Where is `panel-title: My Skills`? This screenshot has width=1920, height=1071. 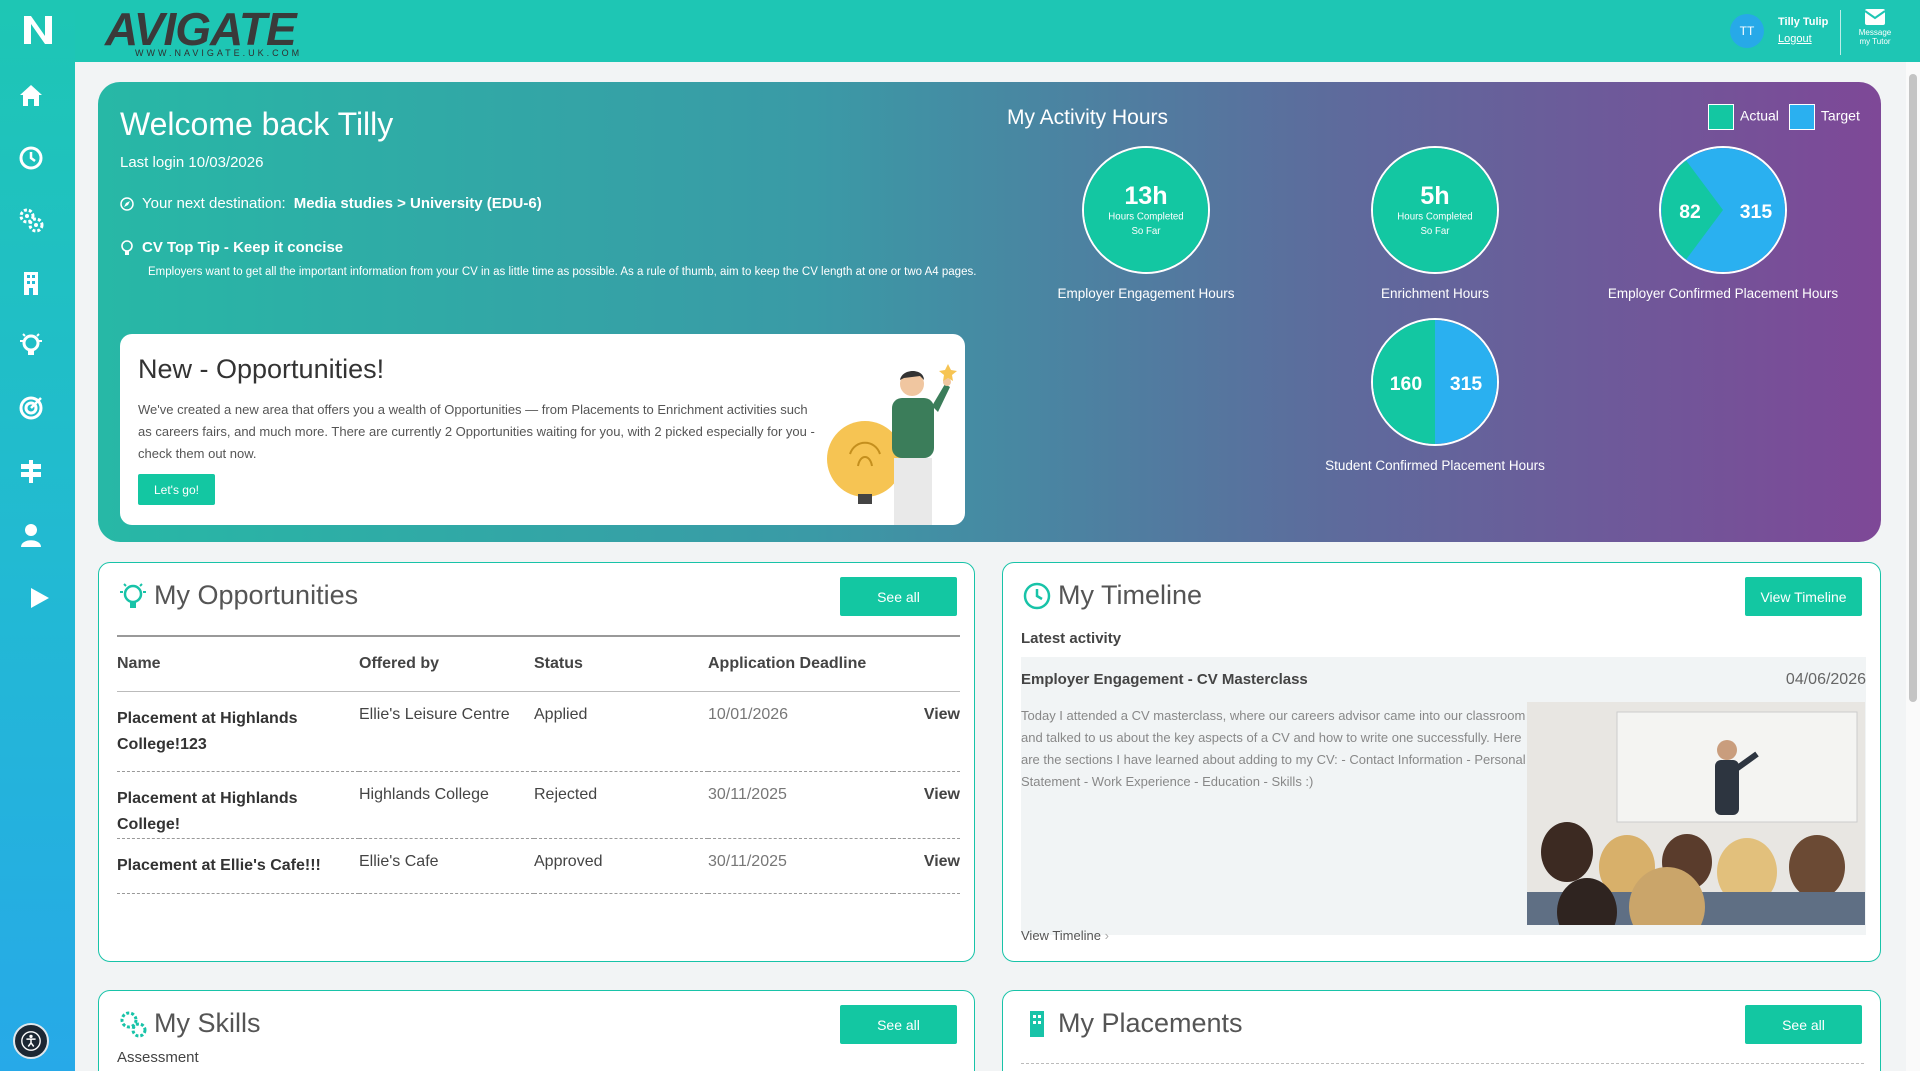
panel-title: My Skills is located at coordinates (207, 1023).